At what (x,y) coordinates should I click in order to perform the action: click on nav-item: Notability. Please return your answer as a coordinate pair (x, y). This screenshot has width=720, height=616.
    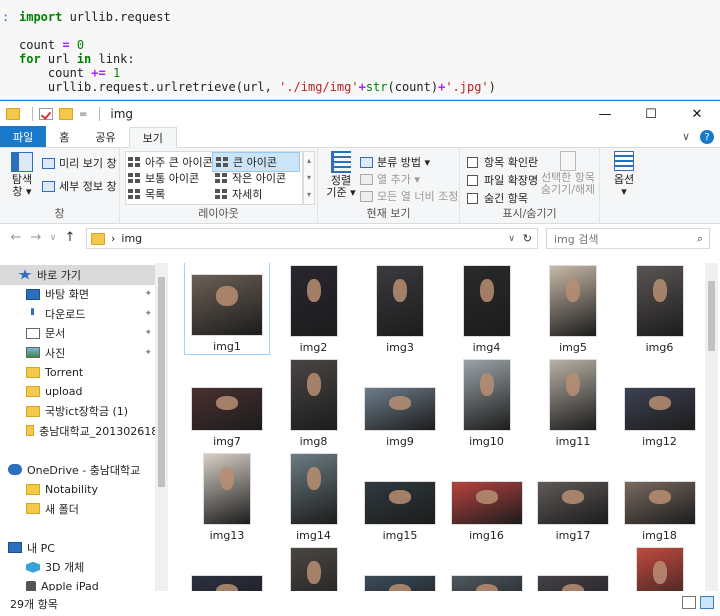
    Looking at the image, I should click on (84, 490).